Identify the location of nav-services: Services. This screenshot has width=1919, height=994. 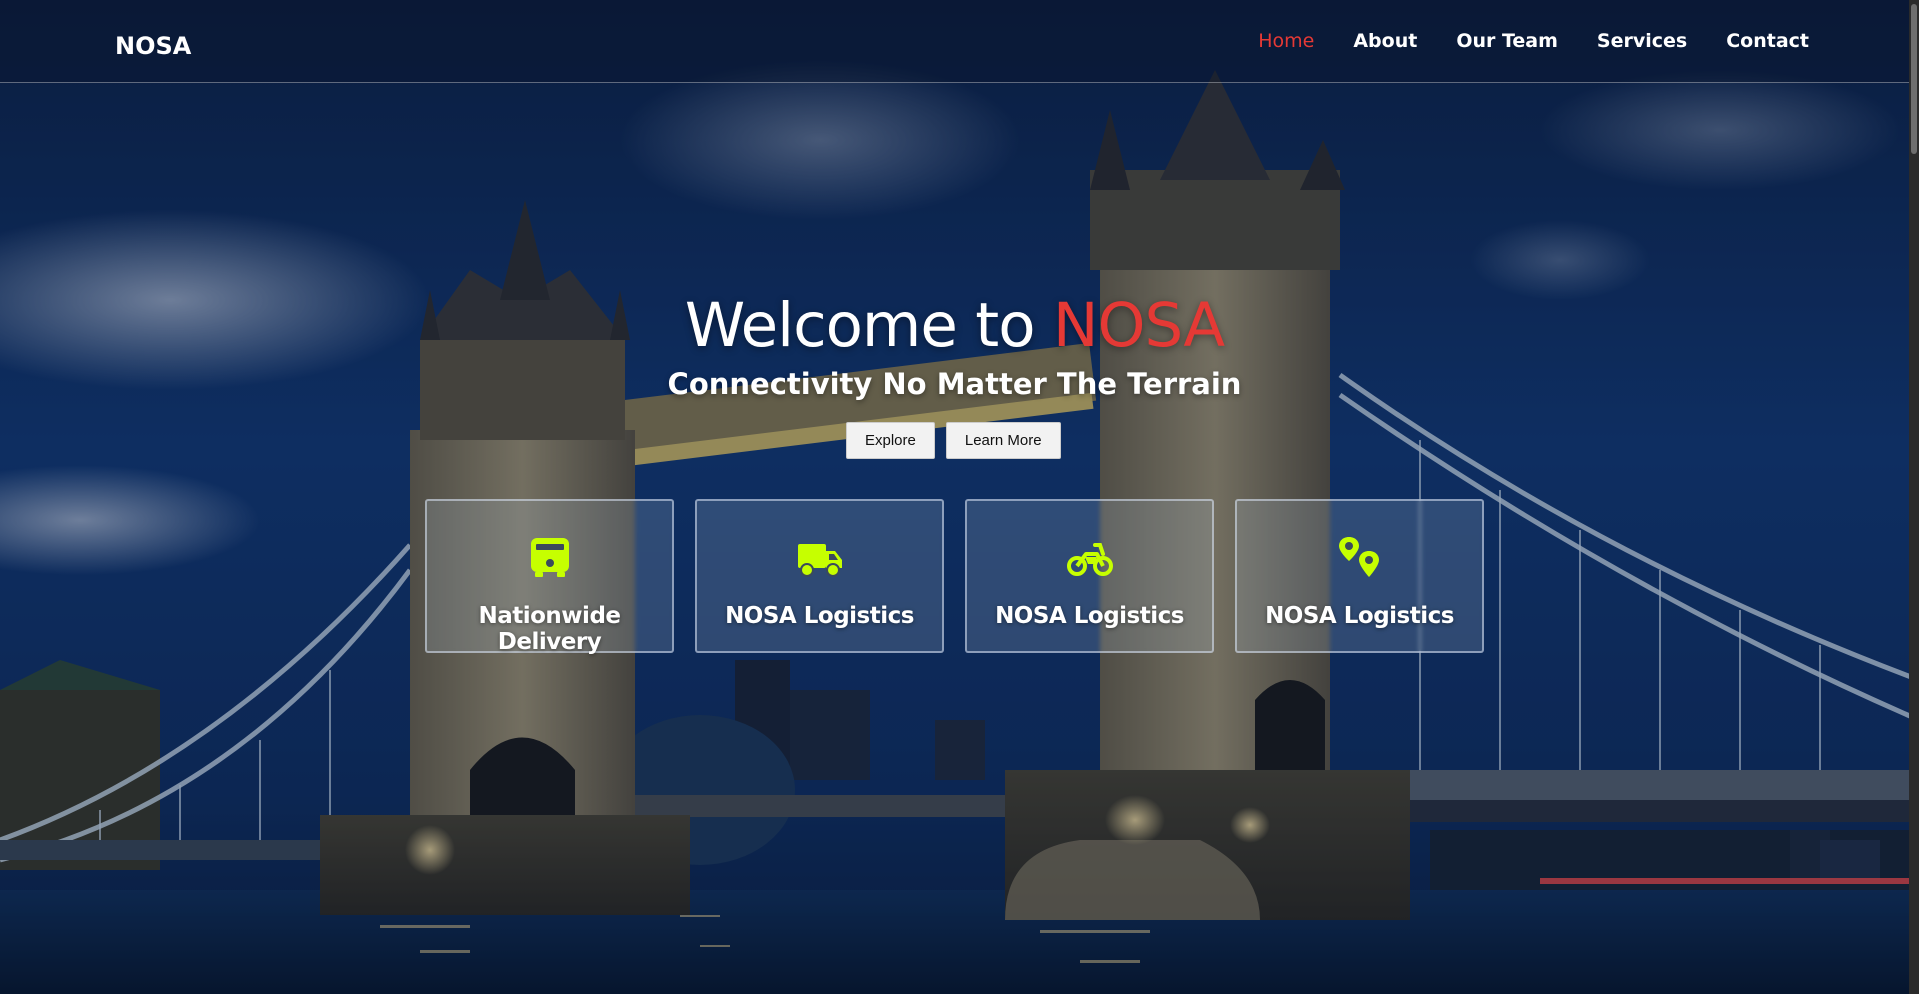
(1642, 41).